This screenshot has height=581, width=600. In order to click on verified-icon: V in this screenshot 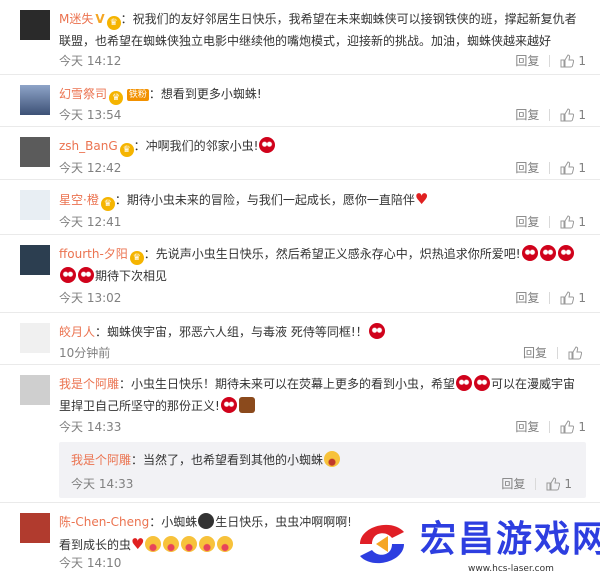, I will do `click(100, 19)`.